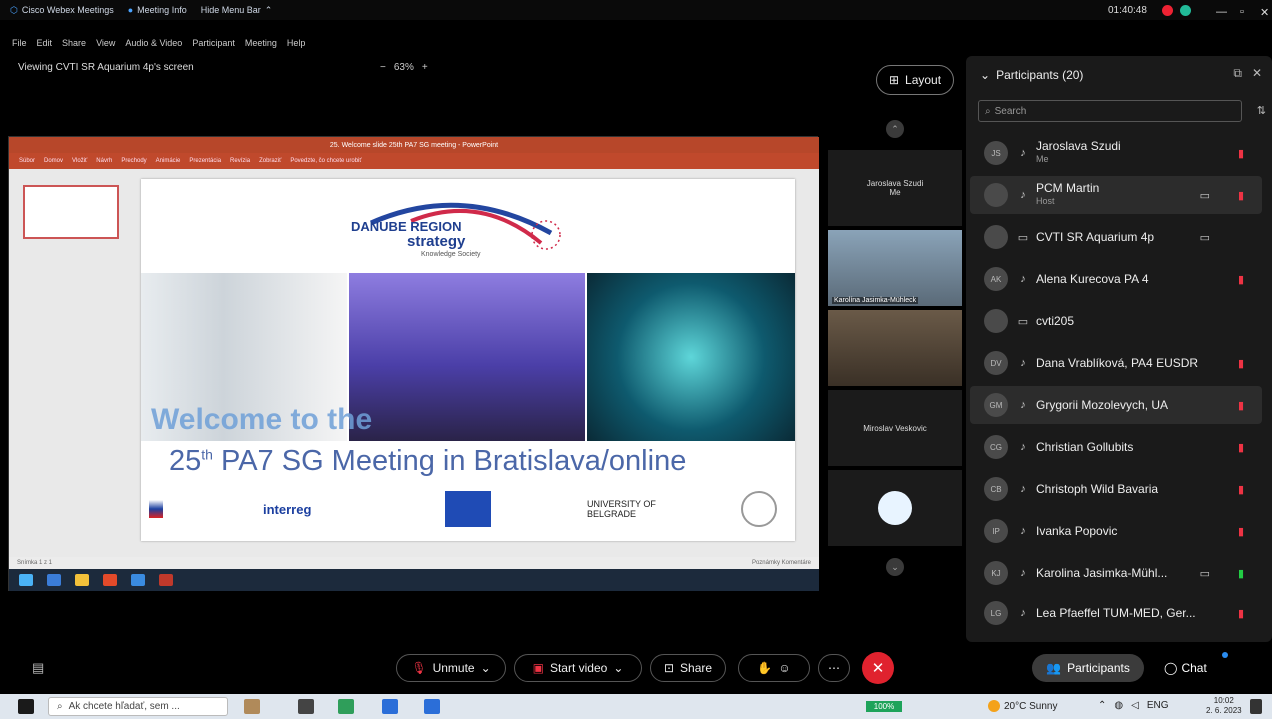  I want to click on video-tile: Jaroslava Szudi Me, so click(895, 188).